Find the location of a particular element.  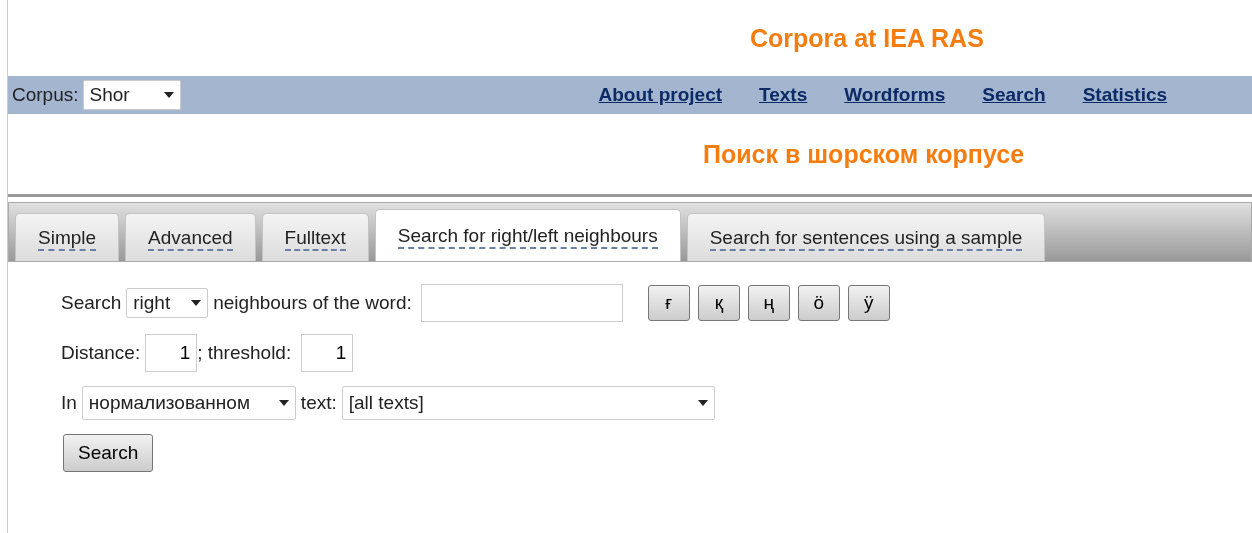

letter-button: ғ is located at coordinates (668, 303).